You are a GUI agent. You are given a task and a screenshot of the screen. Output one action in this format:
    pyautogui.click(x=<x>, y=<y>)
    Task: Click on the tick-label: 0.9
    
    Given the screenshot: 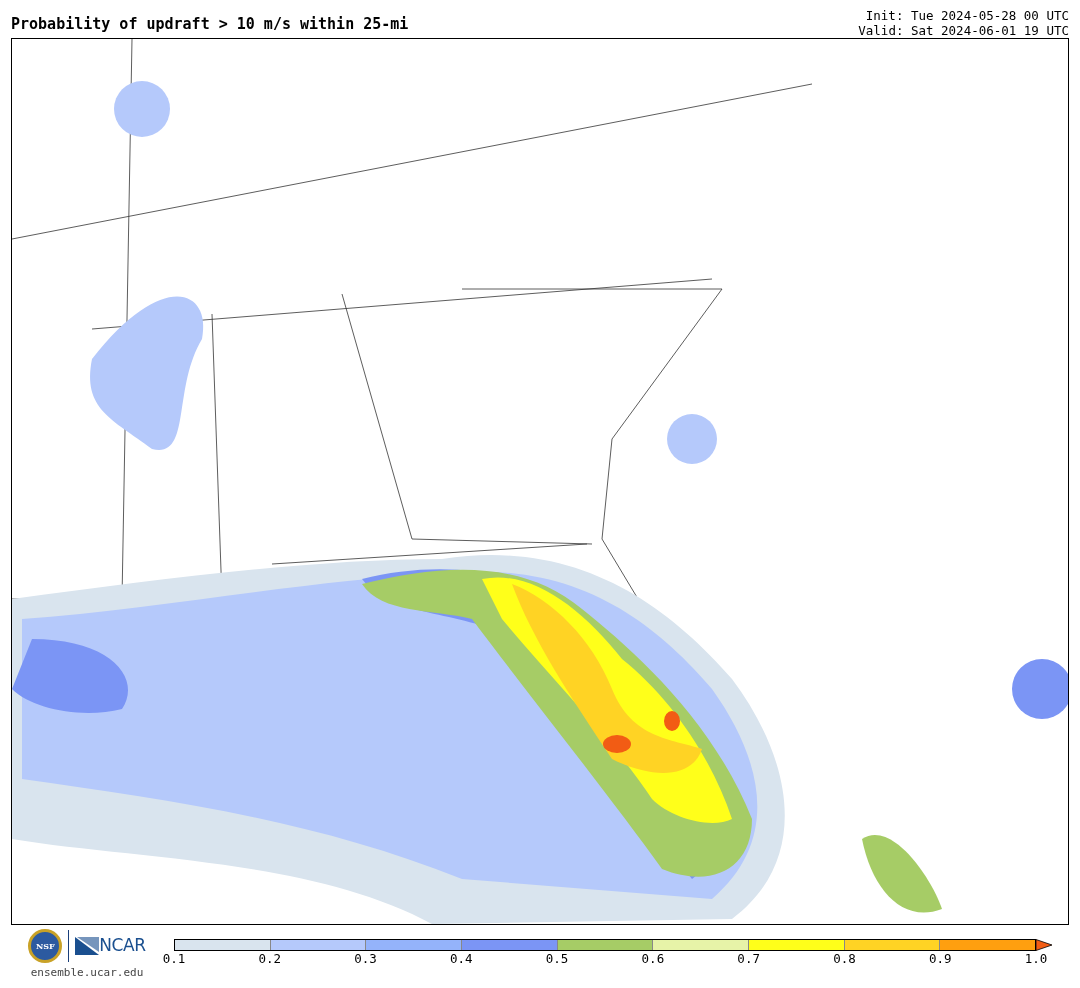 What is the action you would take?
    pyautogui.click(x=940, y=959)
    